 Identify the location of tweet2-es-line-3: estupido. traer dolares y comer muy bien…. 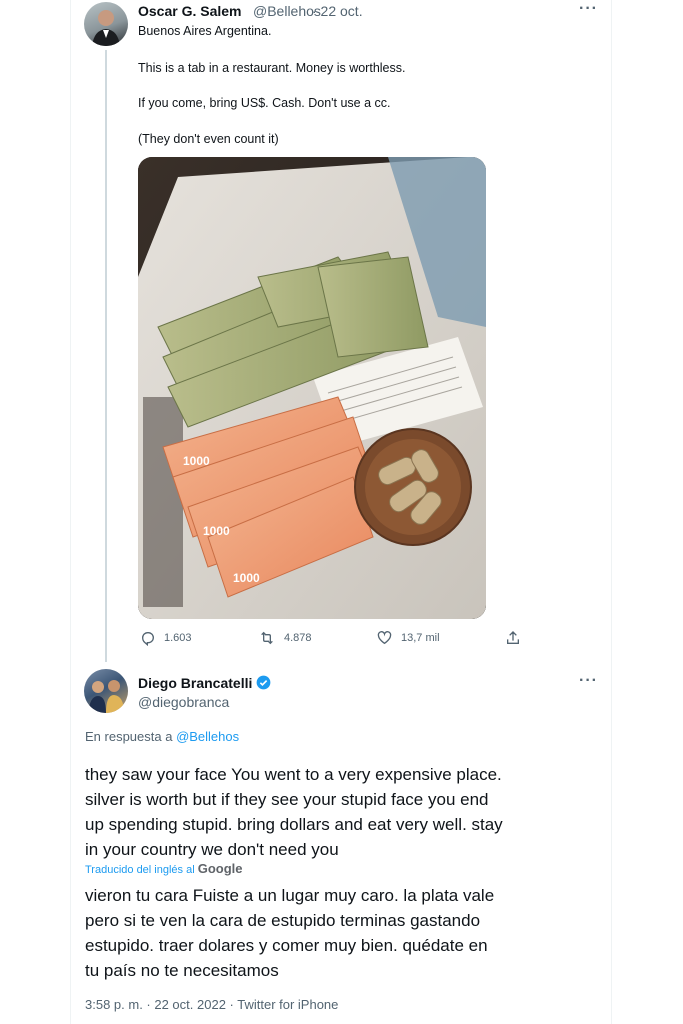
(286, 945).